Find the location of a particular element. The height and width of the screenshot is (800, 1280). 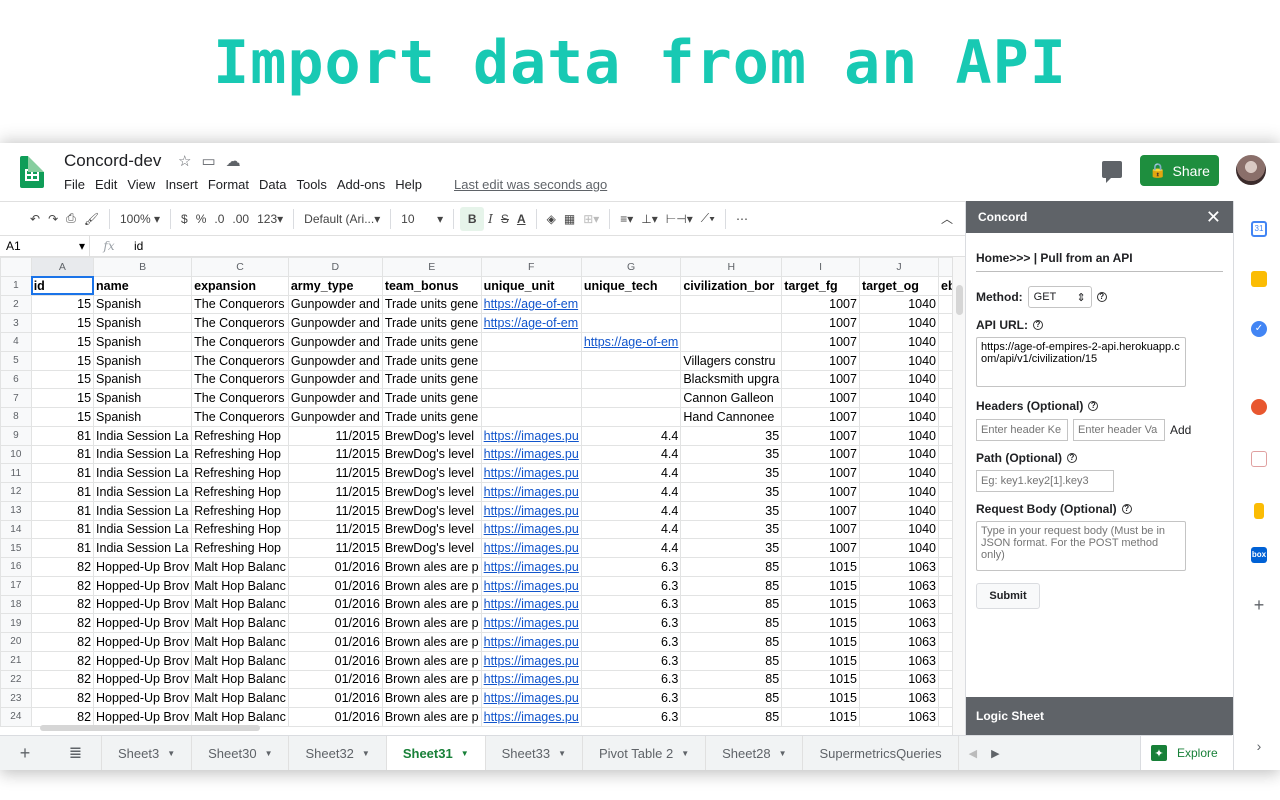

table-cell: Hand Cannonee is located at coordinates (731, 417).